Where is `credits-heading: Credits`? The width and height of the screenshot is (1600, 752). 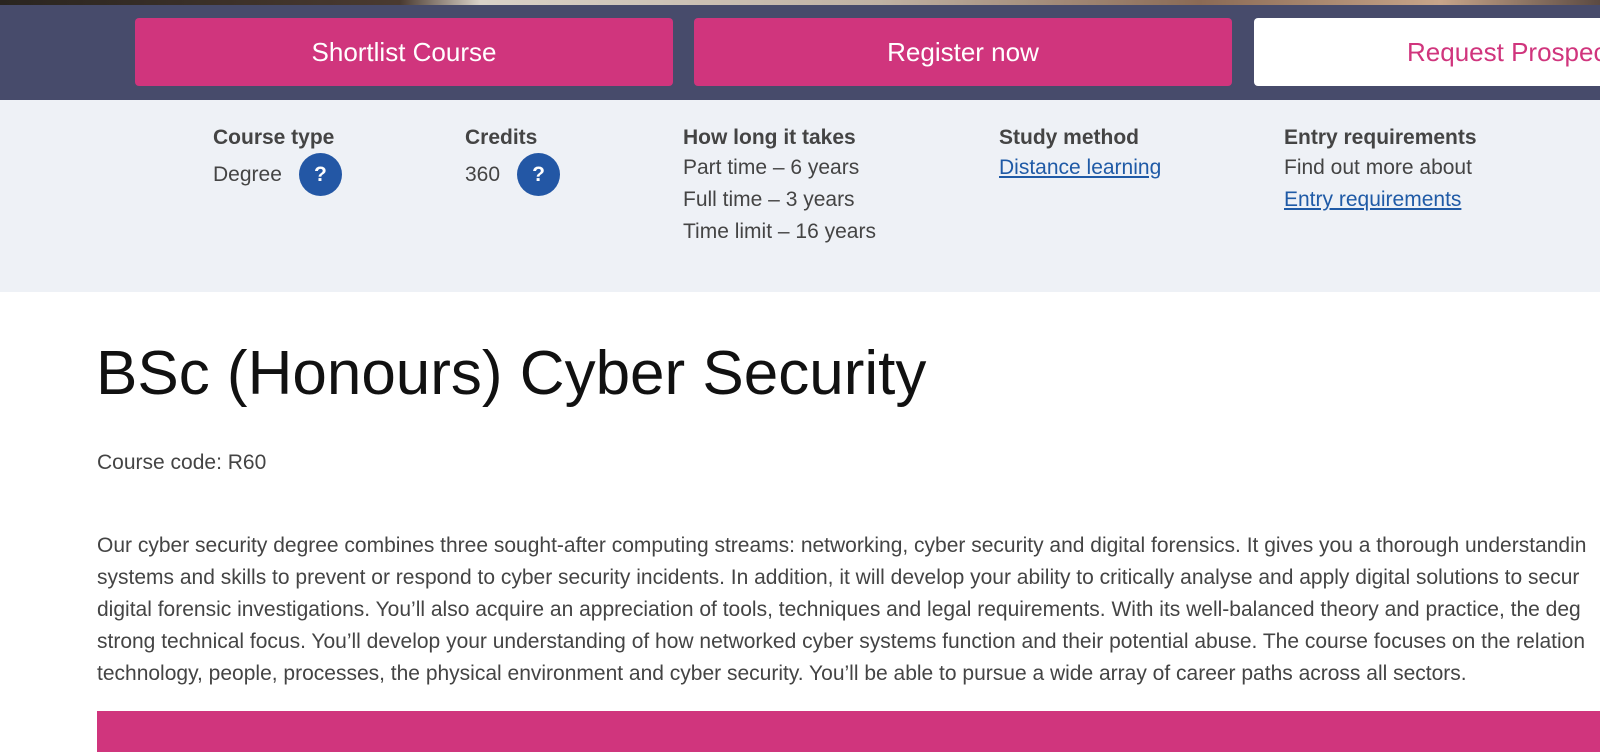 credits-heading: Credits is located at coordinates (501, 137).